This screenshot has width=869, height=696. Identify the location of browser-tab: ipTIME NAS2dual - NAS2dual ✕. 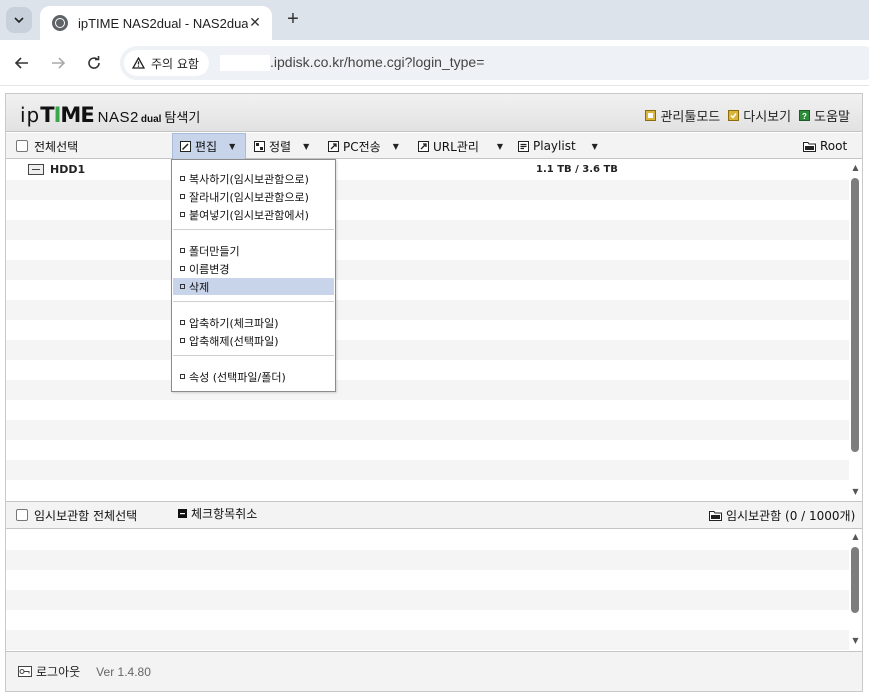
(156, 23).